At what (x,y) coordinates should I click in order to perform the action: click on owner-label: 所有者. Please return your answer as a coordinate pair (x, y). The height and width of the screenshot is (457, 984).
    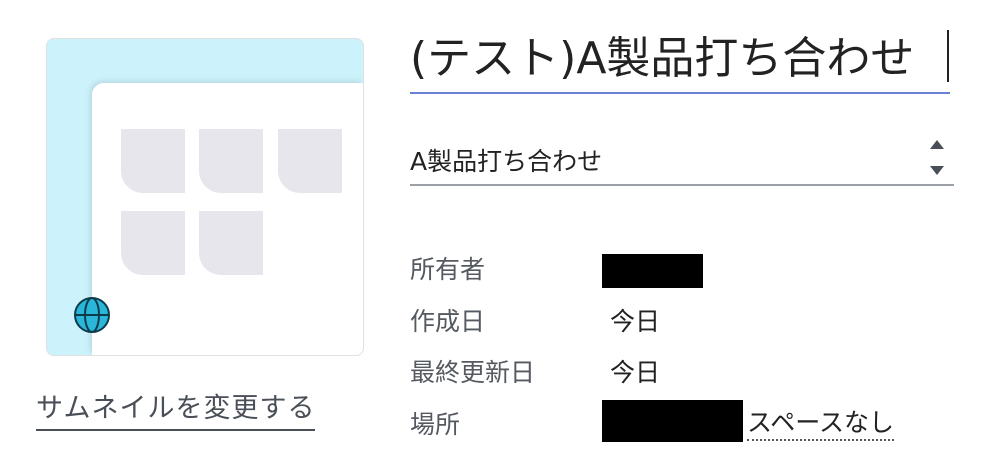
    Looking at the image, I should click on (448, 269).